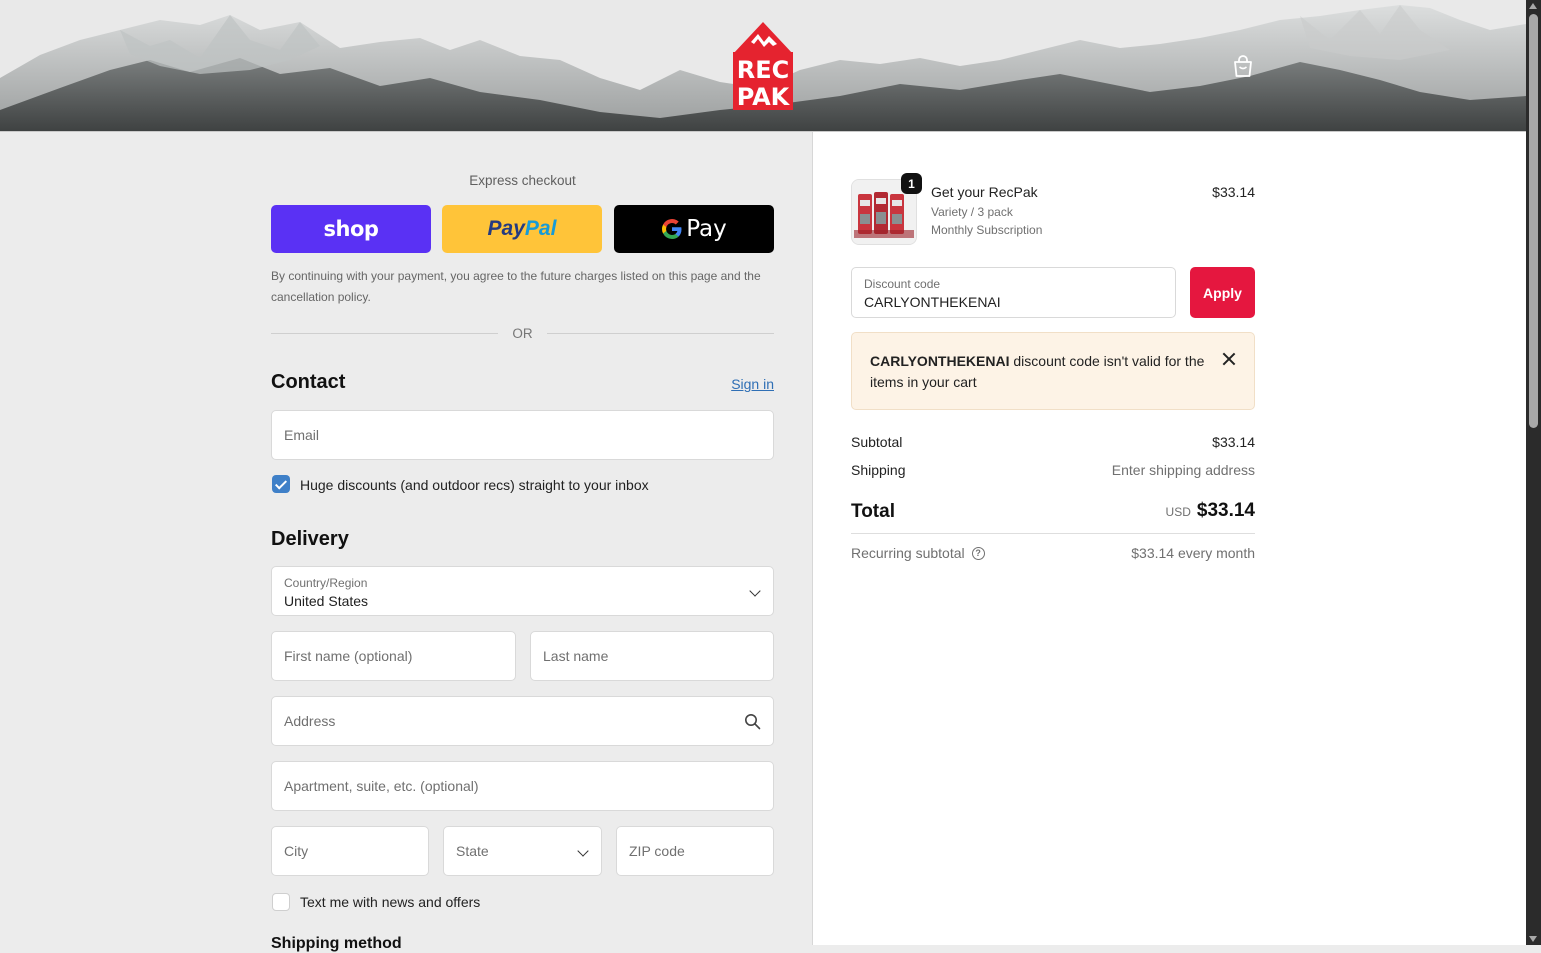 The image size is (1541, 953). Describe the element at coordinates (1533, 221) in the screenshot. I see `scrollbar-thumb` at that location.